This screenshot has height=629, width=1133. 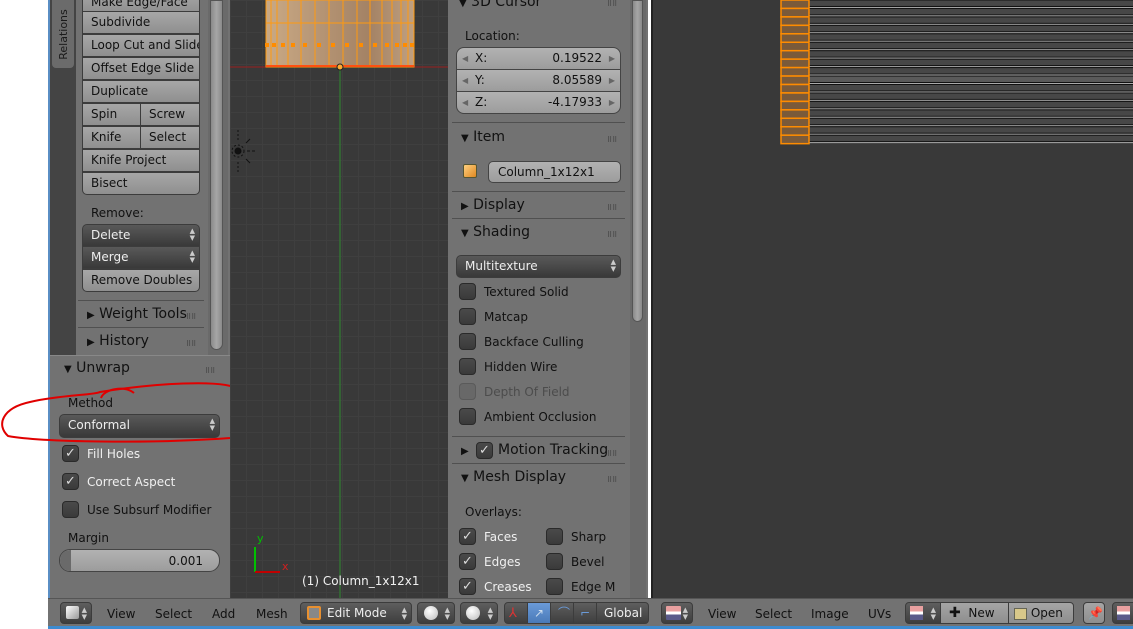 I want to click on panel-3d-cursor: ▼ 3D Cursor, so click(x=500, y=5).